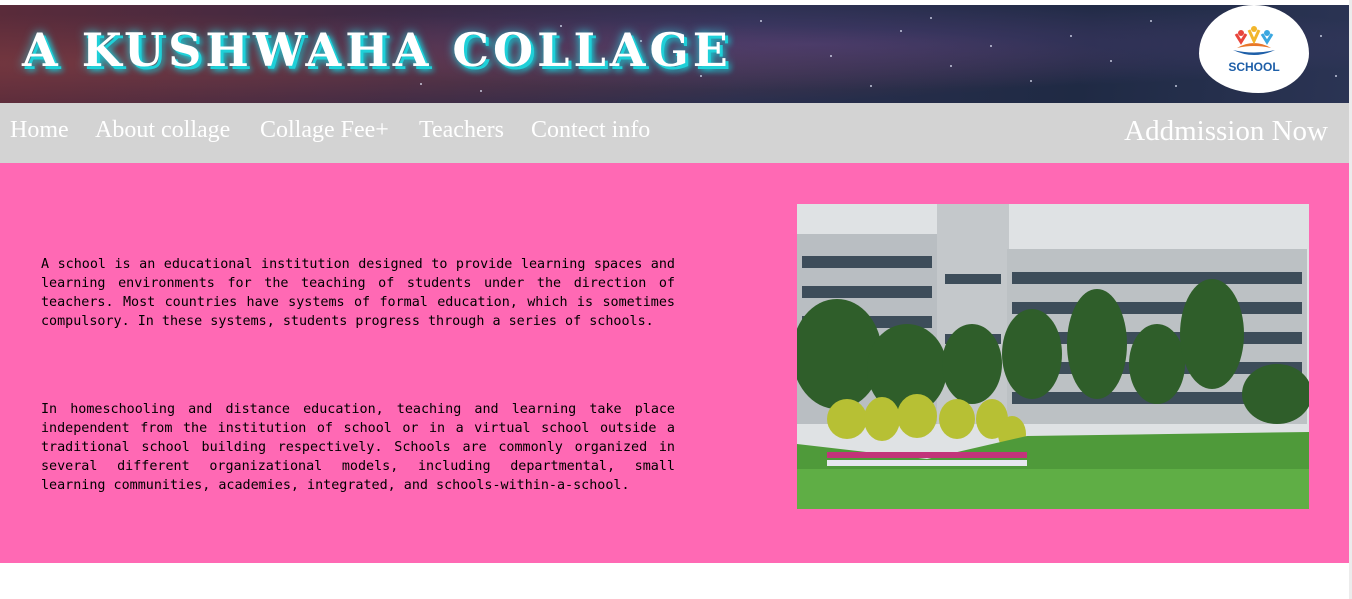  Describe the element at coordinates (162, 130) in the screenshot. I see `nav-item-about-collage: About collage` at that location.